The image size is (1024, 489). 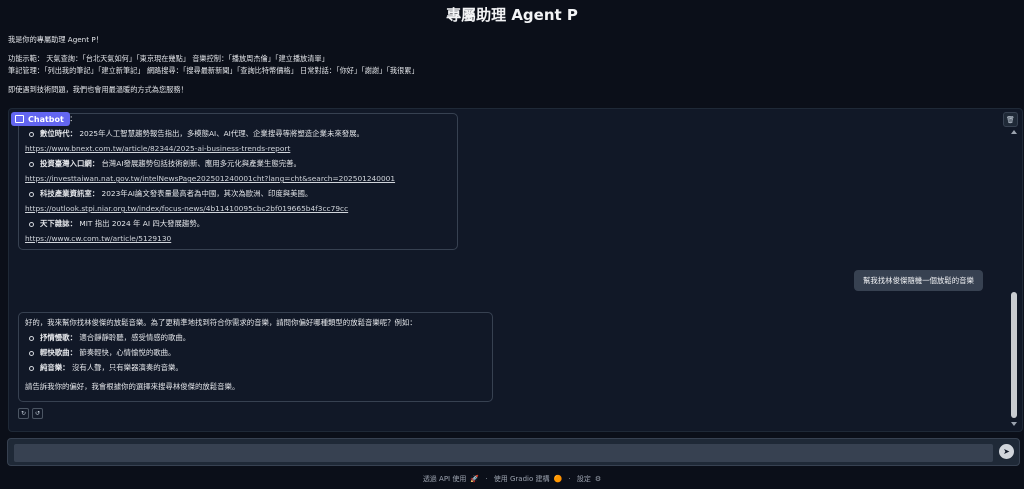 I want to click on undo-button: ↺, so click(x=37, y=413).